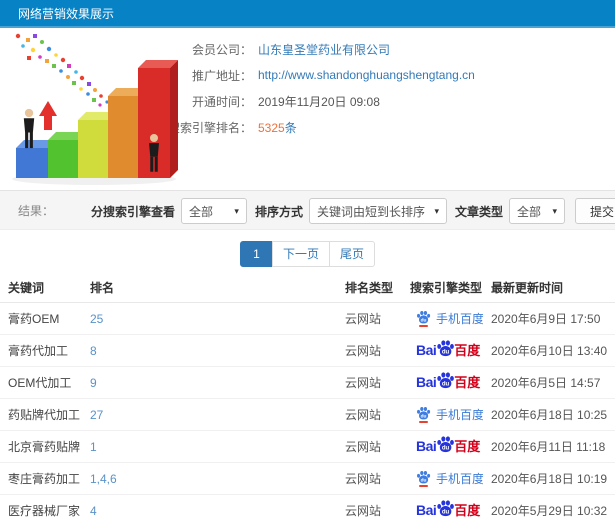 The width and height of the screenshot is (615, 520). I want to click on col-engine-type: 搜索引擎类型, so click(442, 288).